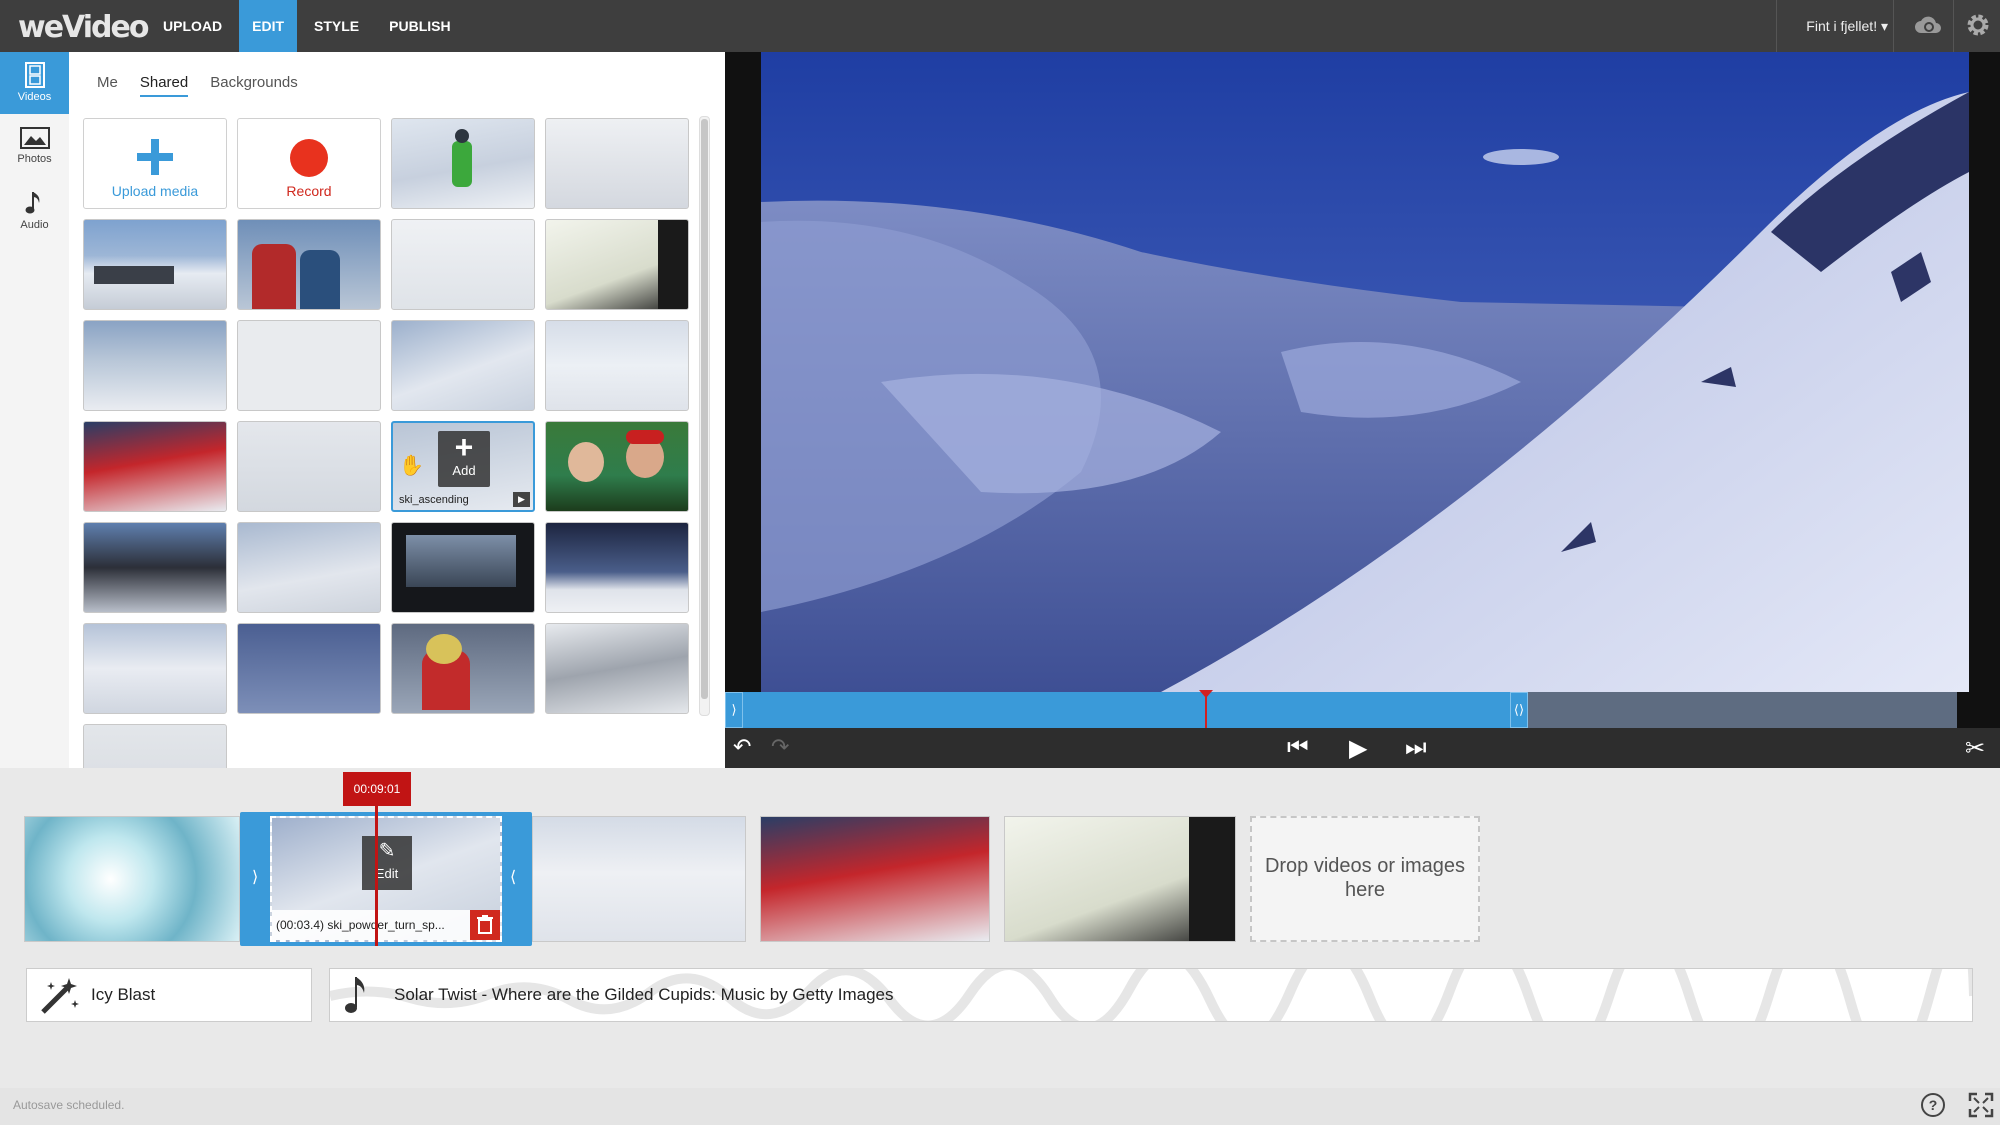 The height and width of the screenshot is (1125, 2000). I want to click on scrollbar-thumb, so click(704, 409).